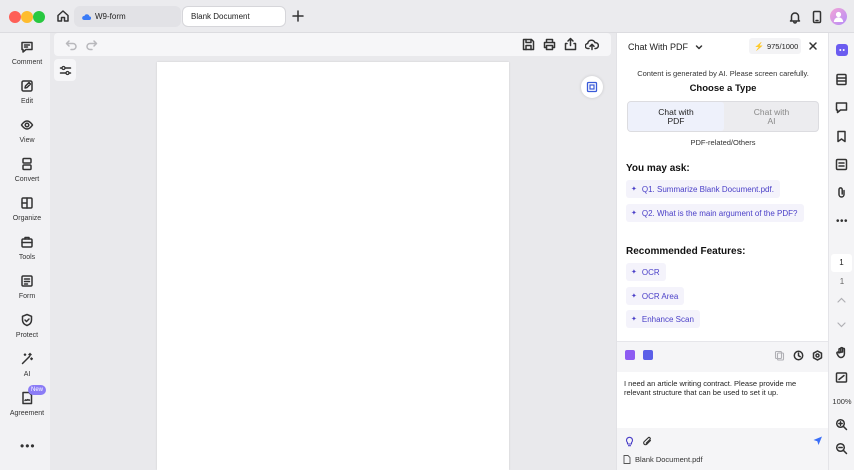 Image resolution: width=854 pixels, height=470 pixels. What do you see at coordinates (91, 44) in the screenshot?
I see `redo-icon` at bounding box center [91, 44].